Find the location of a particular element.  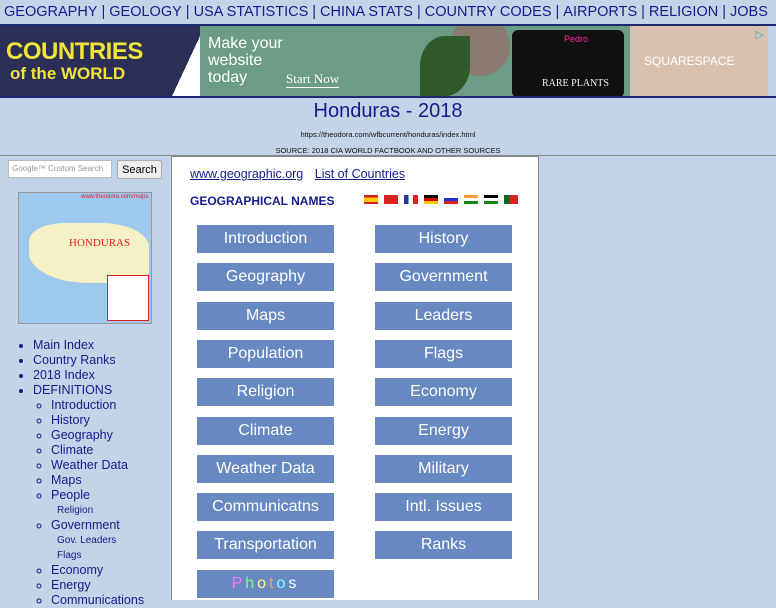

search-input: Google™ Custom Search is located at coordinates (60, 169).